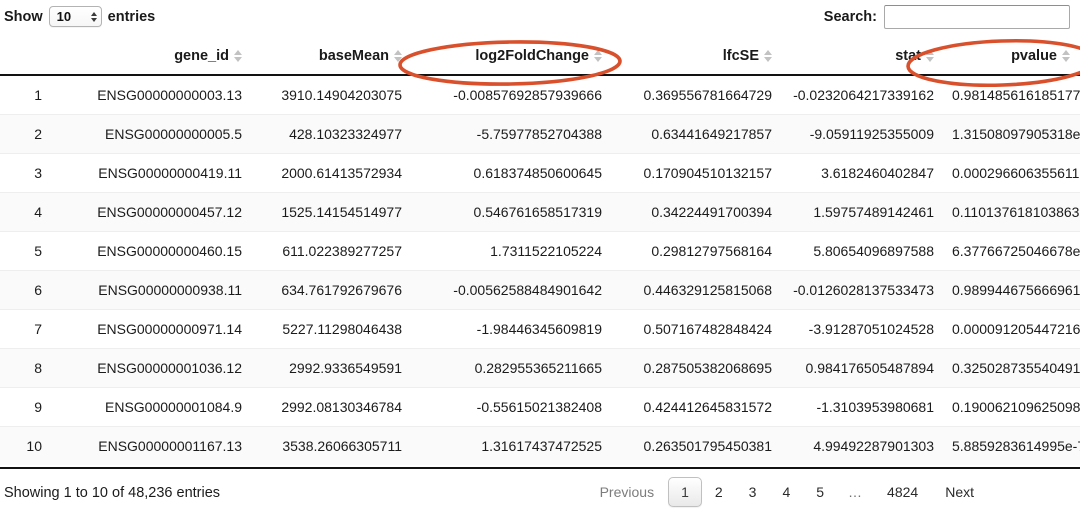 Image resolution: width=1080 pixels, height=523 pixels. Describe the element at coordinates (64, 16) in the screenshot. I see `entries-per-page-value: 10` at that location.